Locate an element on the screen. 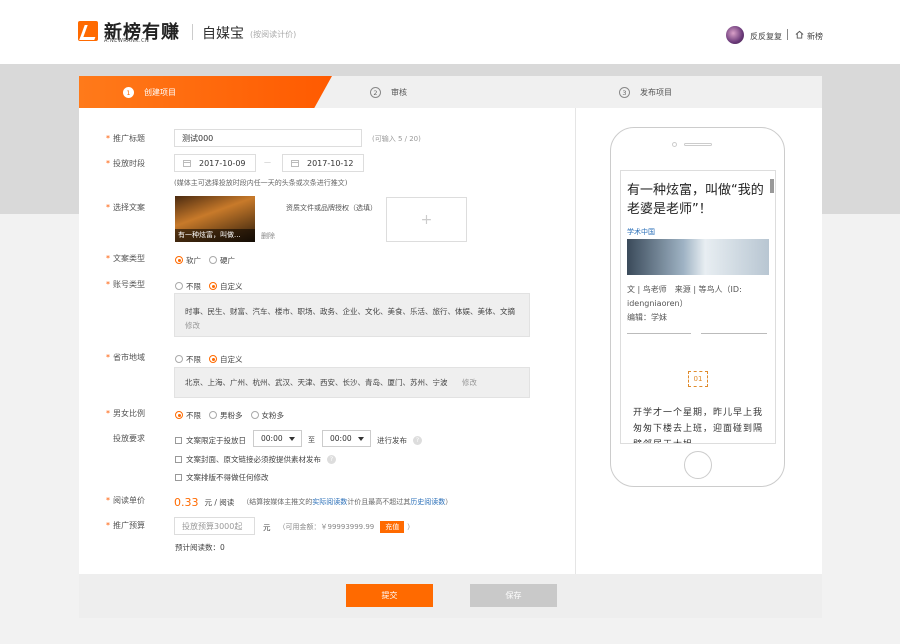  logo-subtext: A.NEWRANK.CN is located at coordinates (127, 41).